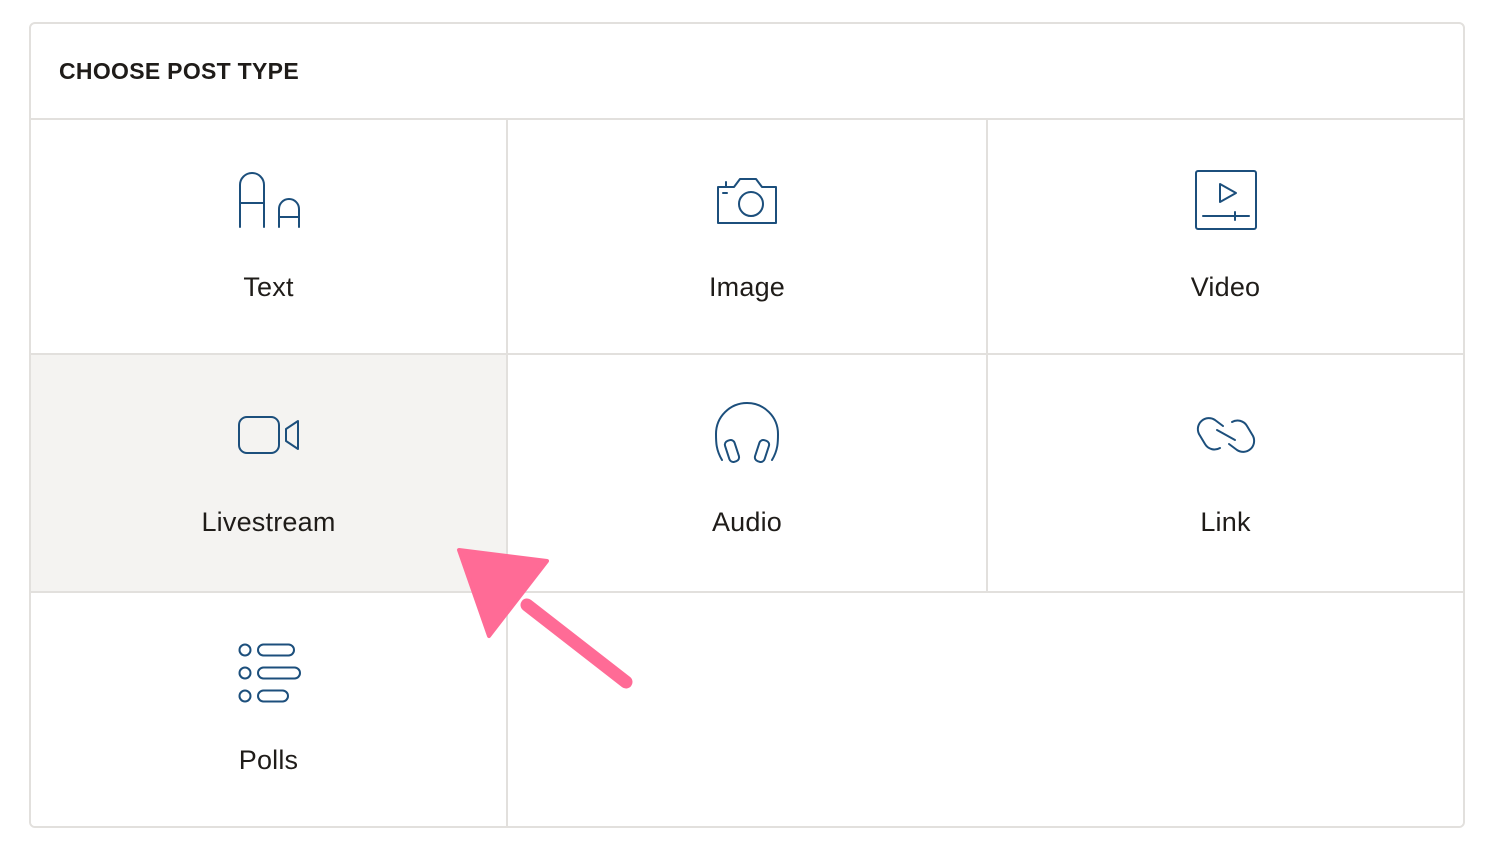 Image resolution: width=1500 pixels, height=858 pixels. Describe the element at coordinates (1225, 474) in the screenshot. I see `post-type-link-tile: Link` at that location.